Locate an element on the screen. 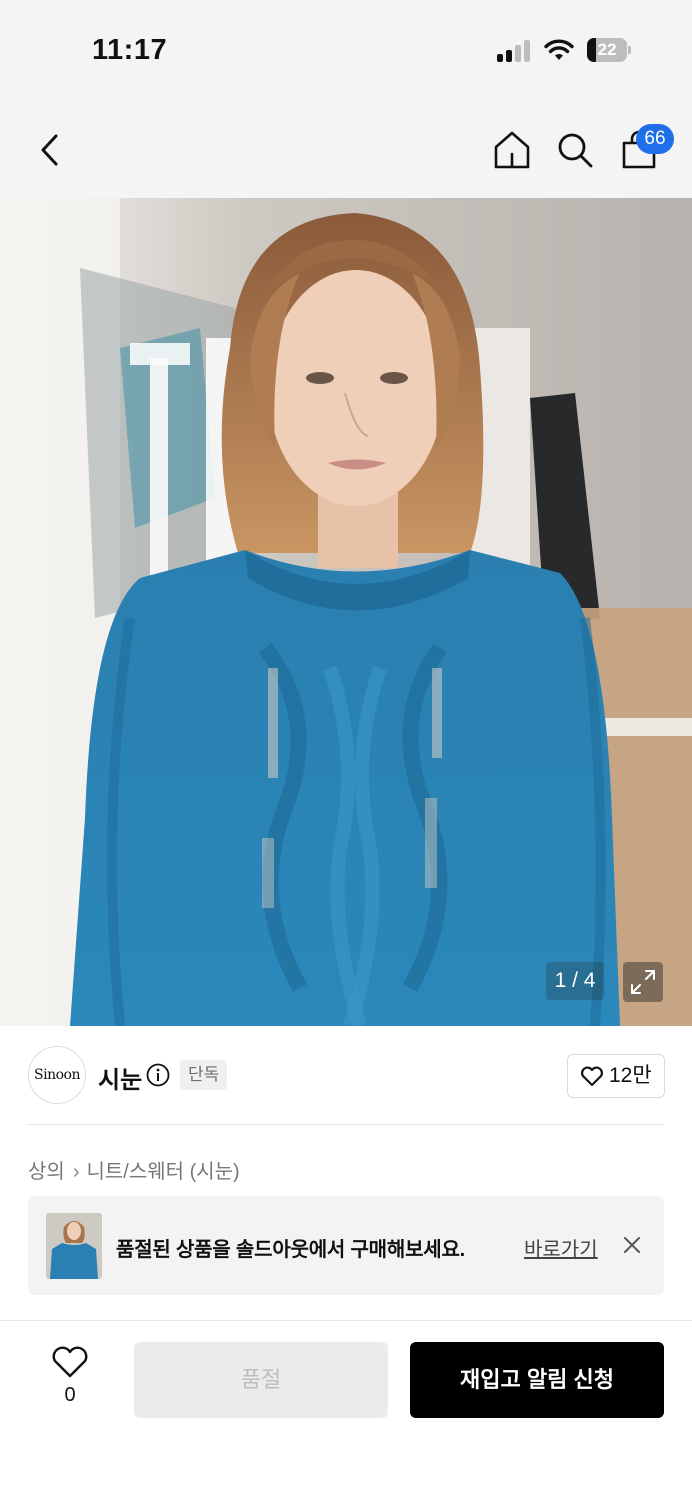  close-icon is located at coordinates (632, 1245).